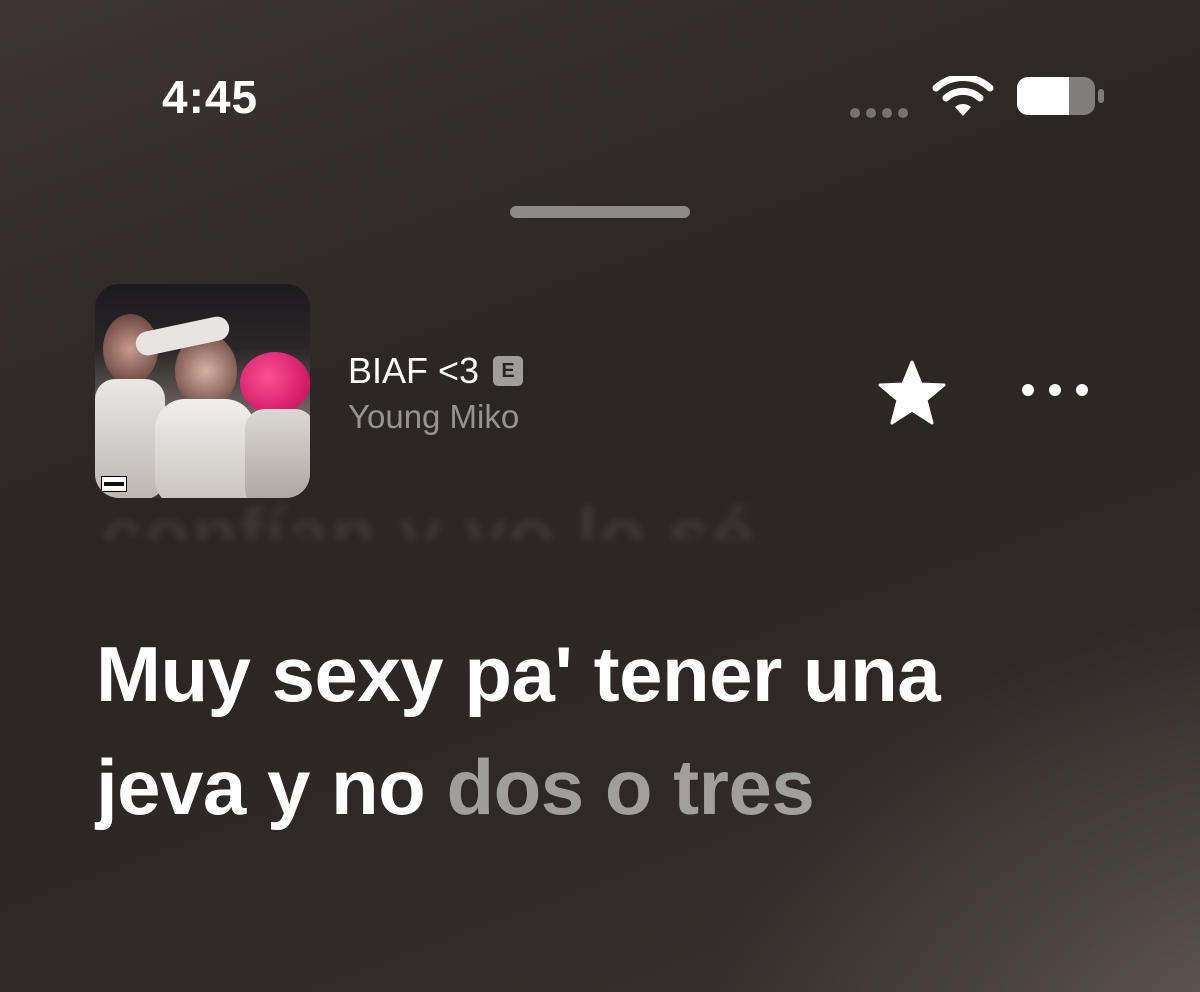 The width and height of the screenshot is (1200, 992). What do you see at coordinates (210, 97) in the screenshot?
I see `status-time: 4:45` at bounding box center [210, 97].